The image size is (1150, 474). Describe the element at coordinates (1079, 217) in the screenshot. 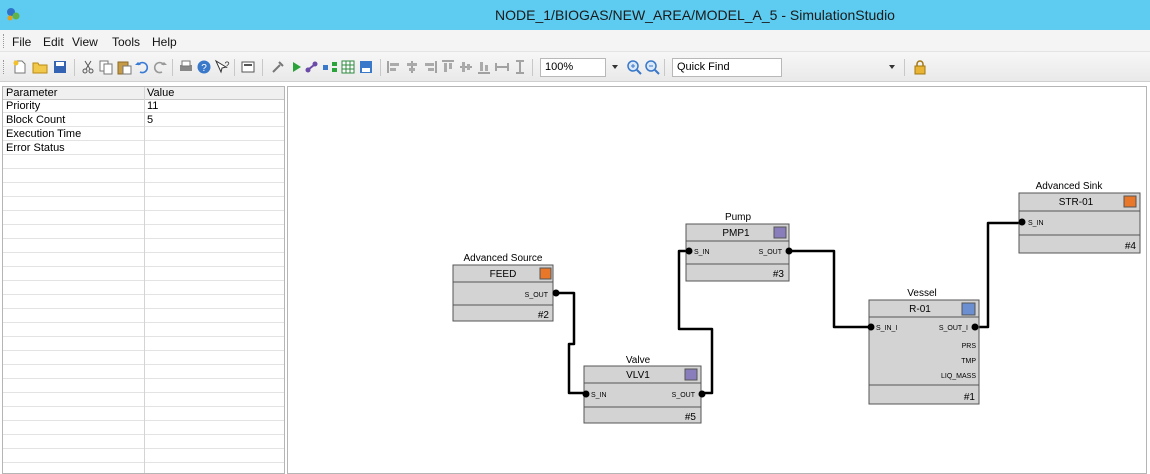

I see `block-advanced-sink: Advanced Sink STR-01 S_IN #4` at that location.